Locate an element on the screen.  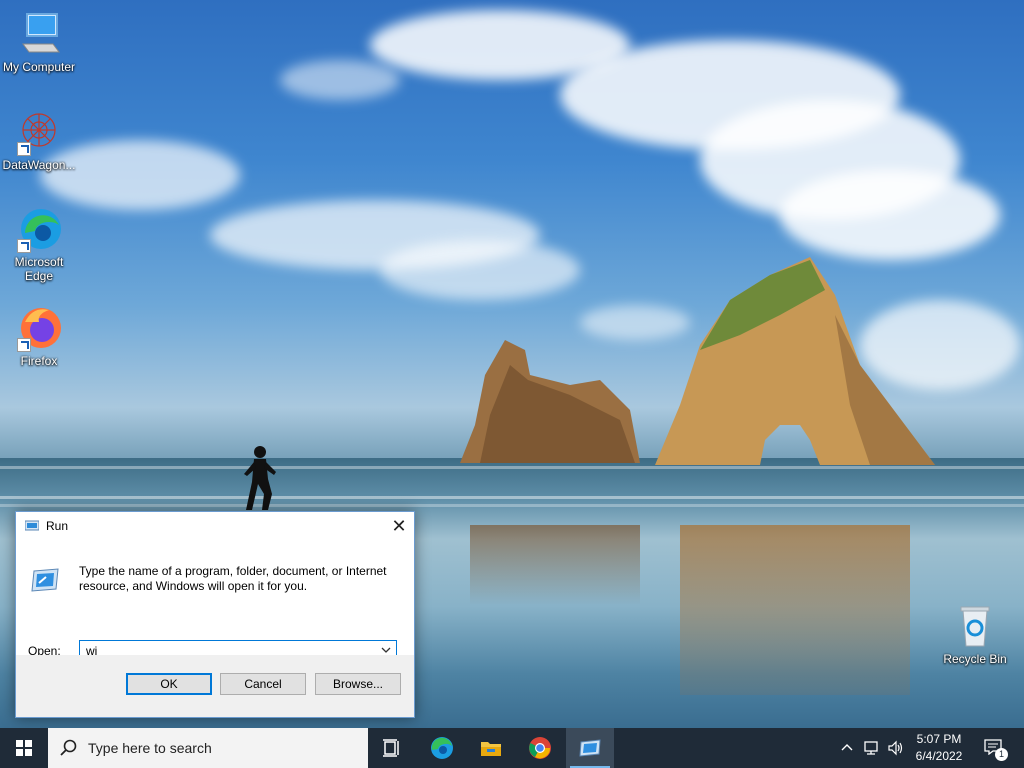
runner-silhouette is located at coordinates (260, 478).